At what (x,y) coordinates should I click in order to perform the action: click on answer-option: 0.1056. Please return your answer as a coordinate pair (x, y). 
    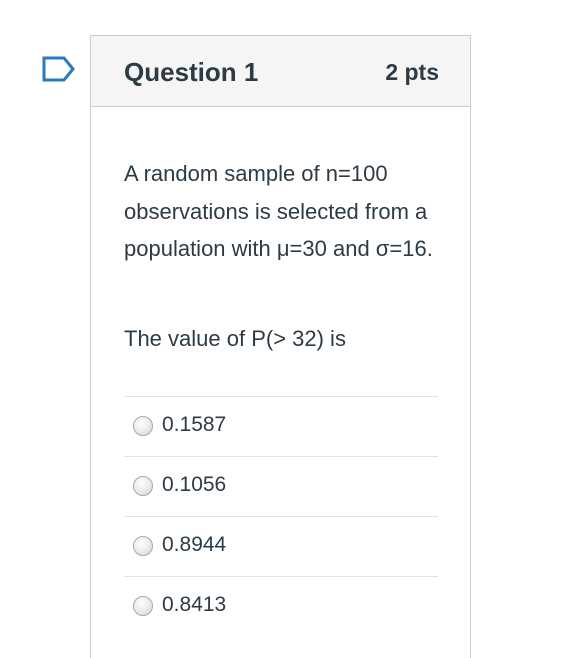
    Looking at the image, I should click on (281, 486).